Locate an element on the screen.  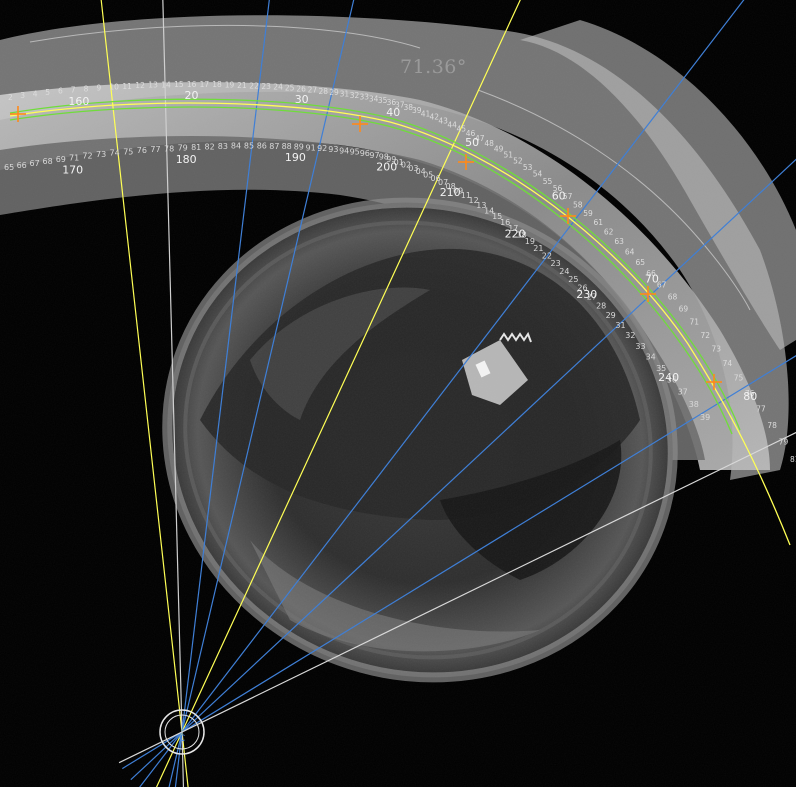
scale-label: 38 is located at coordinates (694, 404).